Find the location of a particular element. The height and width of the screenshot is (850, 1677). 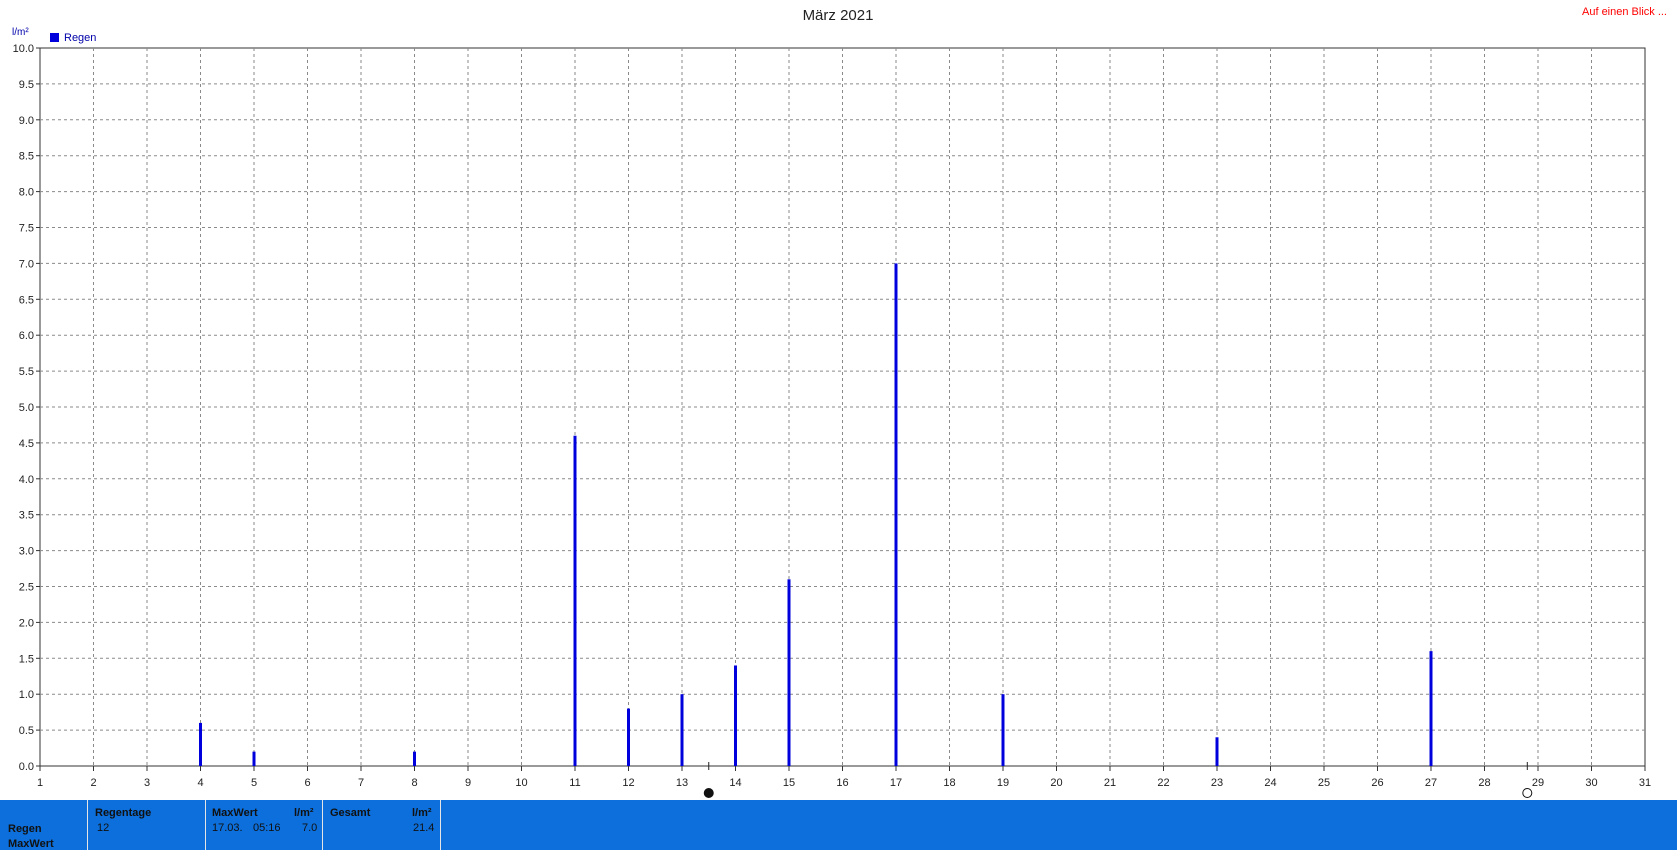

x-tick-label: 24 is located at coordinates (1270, 783).